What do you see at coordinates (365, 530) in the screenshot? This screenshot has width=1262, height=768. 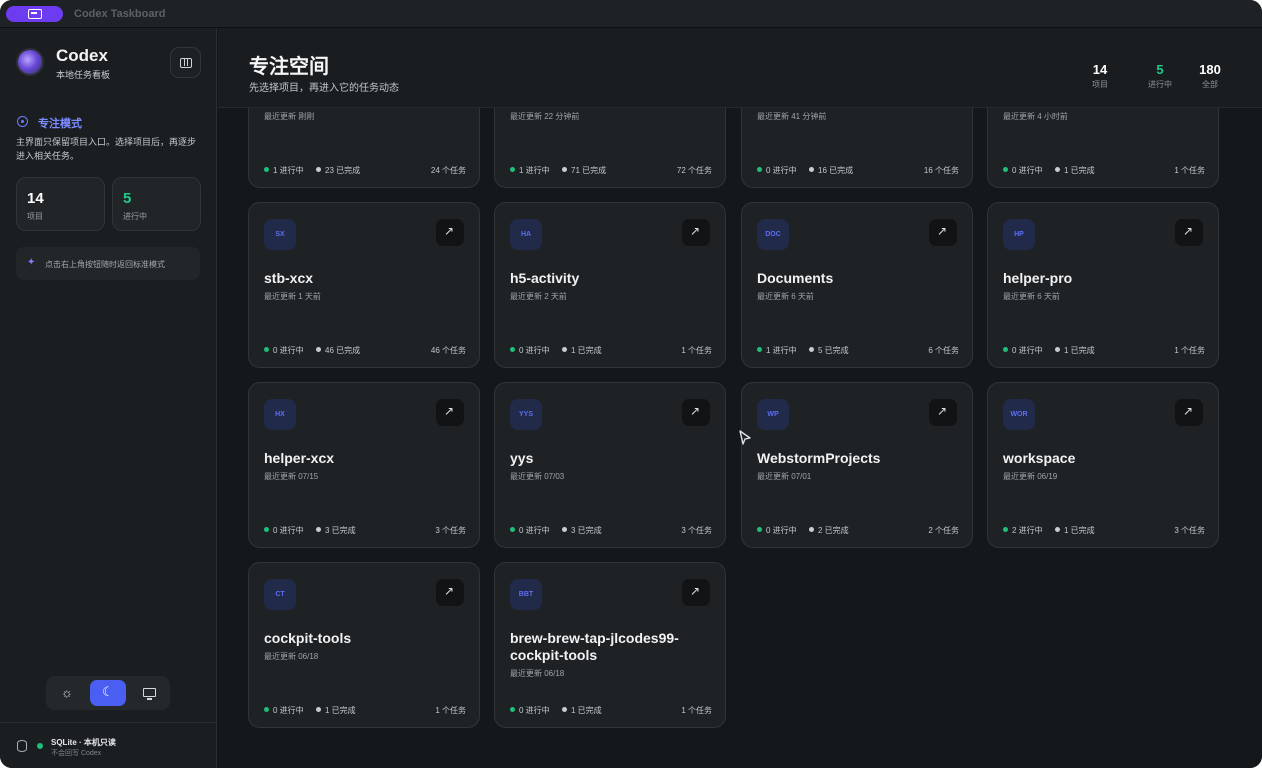 I see `project-meta: 0 进行中 3 已完成 3 个任务` at bounding box center [365, 530].